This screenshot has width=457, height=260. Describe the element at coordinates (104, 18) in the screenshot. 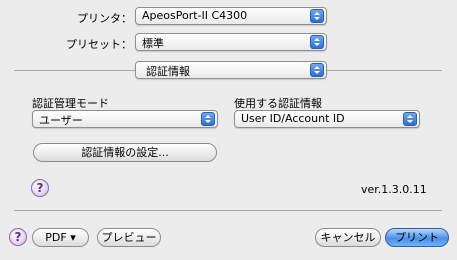

I see `printer-label: プリンタ：` at that location.